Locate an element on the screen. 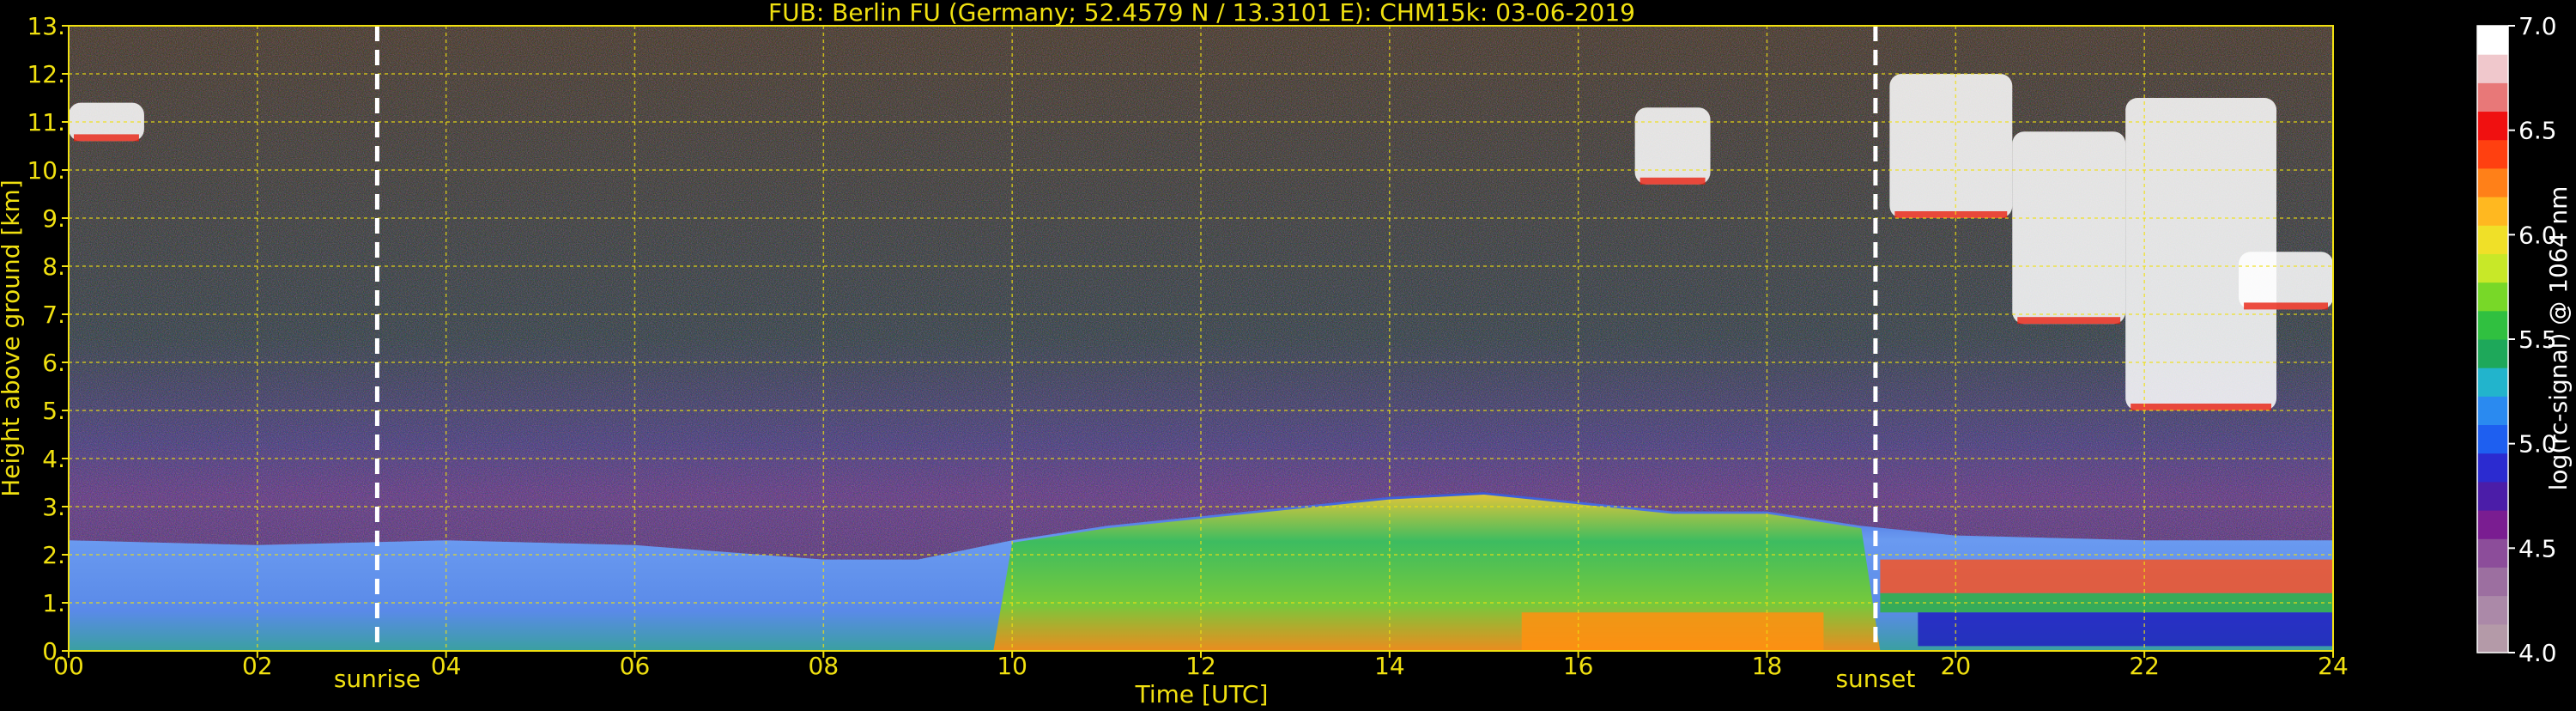 The image size is (2576, 711). x-tick-label: 02 is located at coordinates (257, 666).